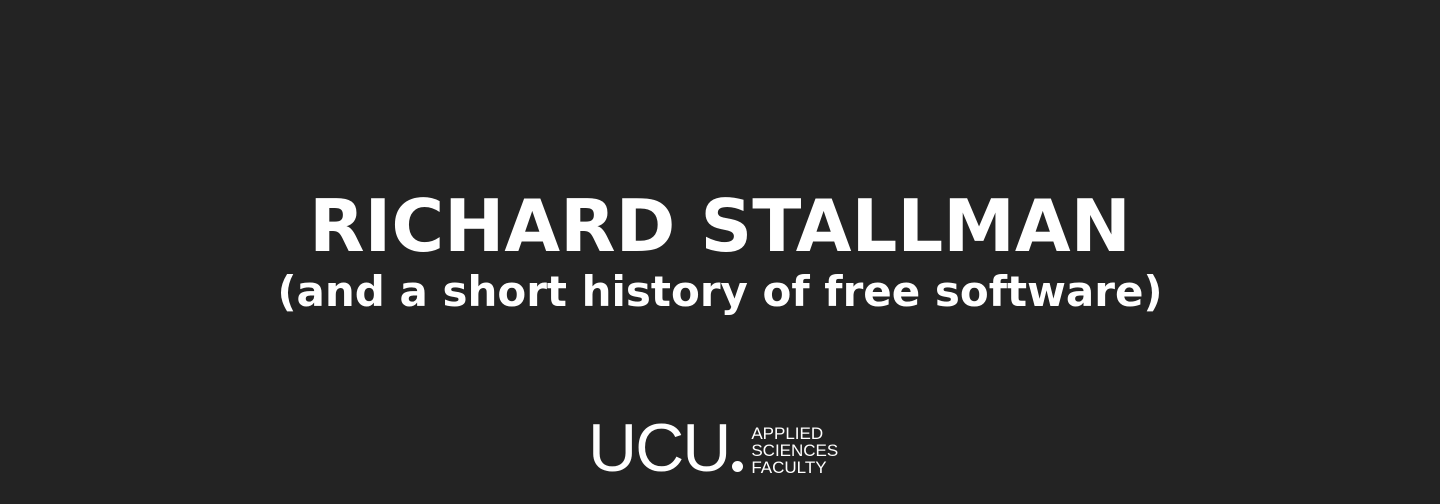  What do you see at coordinates (789, 467) in the screenshot?
I see `logo-line-faculty: FACULTY` at bounding box center [789, 467].